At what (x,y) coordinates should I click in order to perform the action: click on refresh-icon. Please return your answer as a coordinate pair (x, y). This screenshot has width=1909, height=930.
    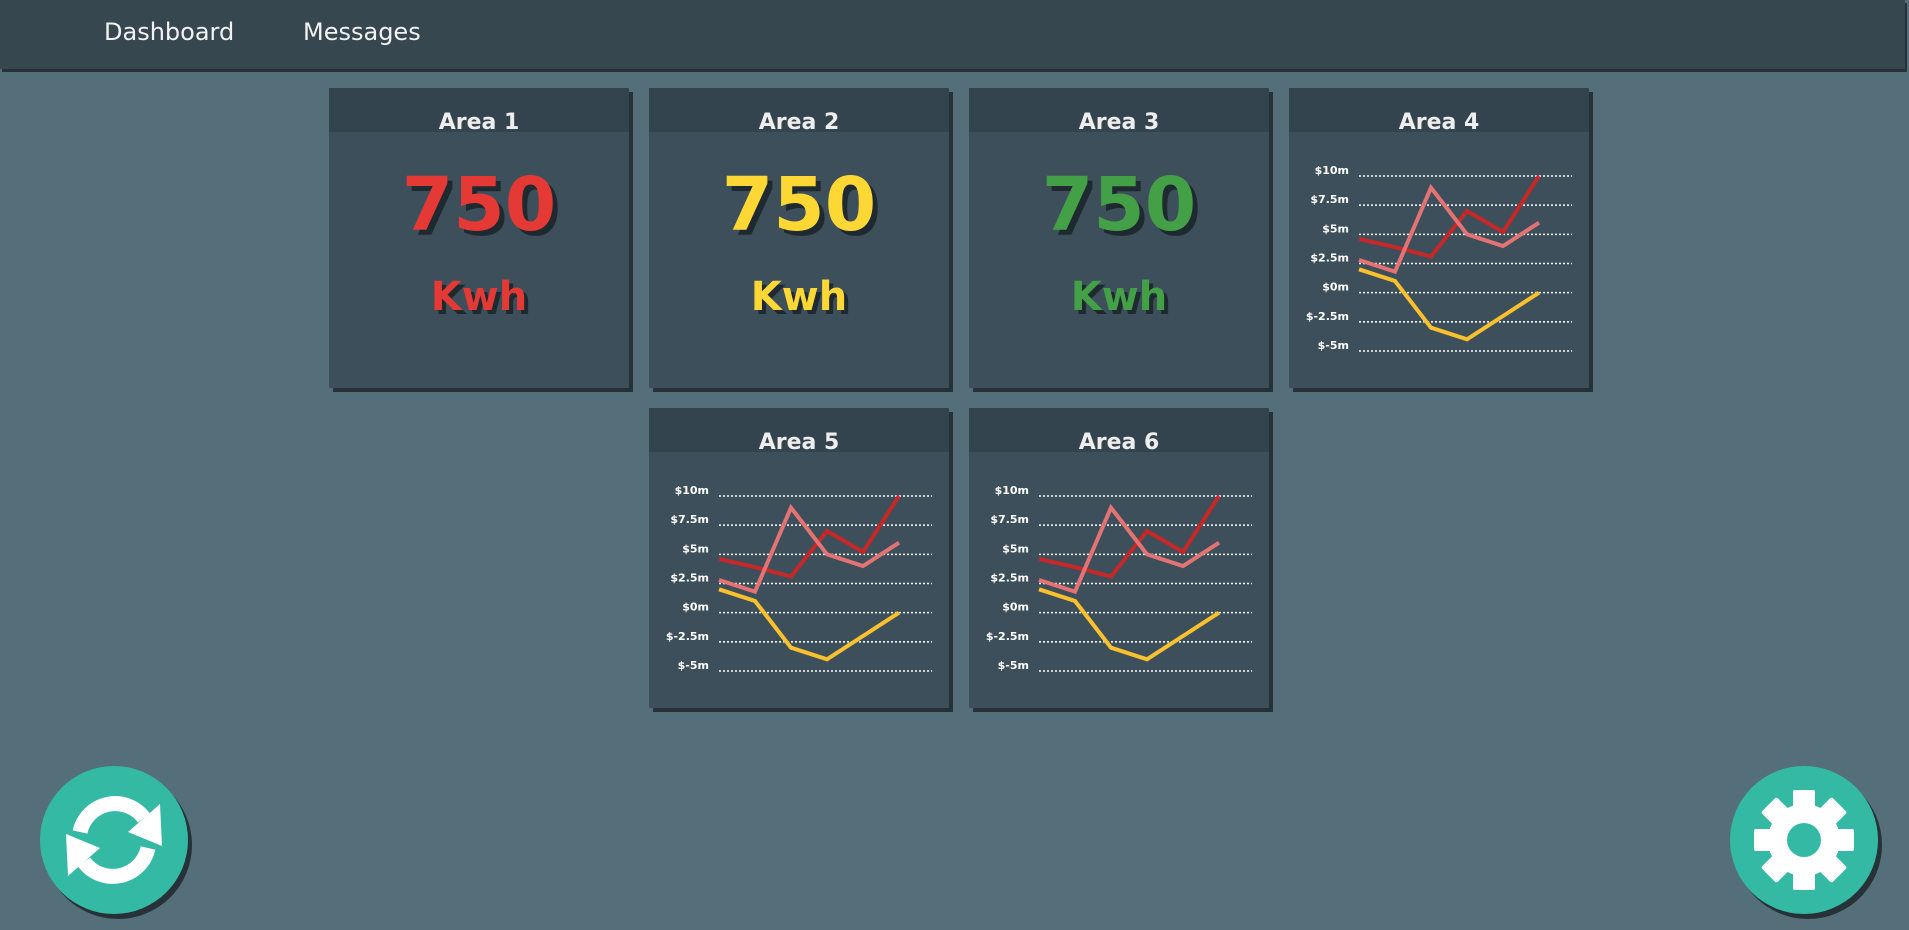
    Looking at the image, I should click on (114, 840).